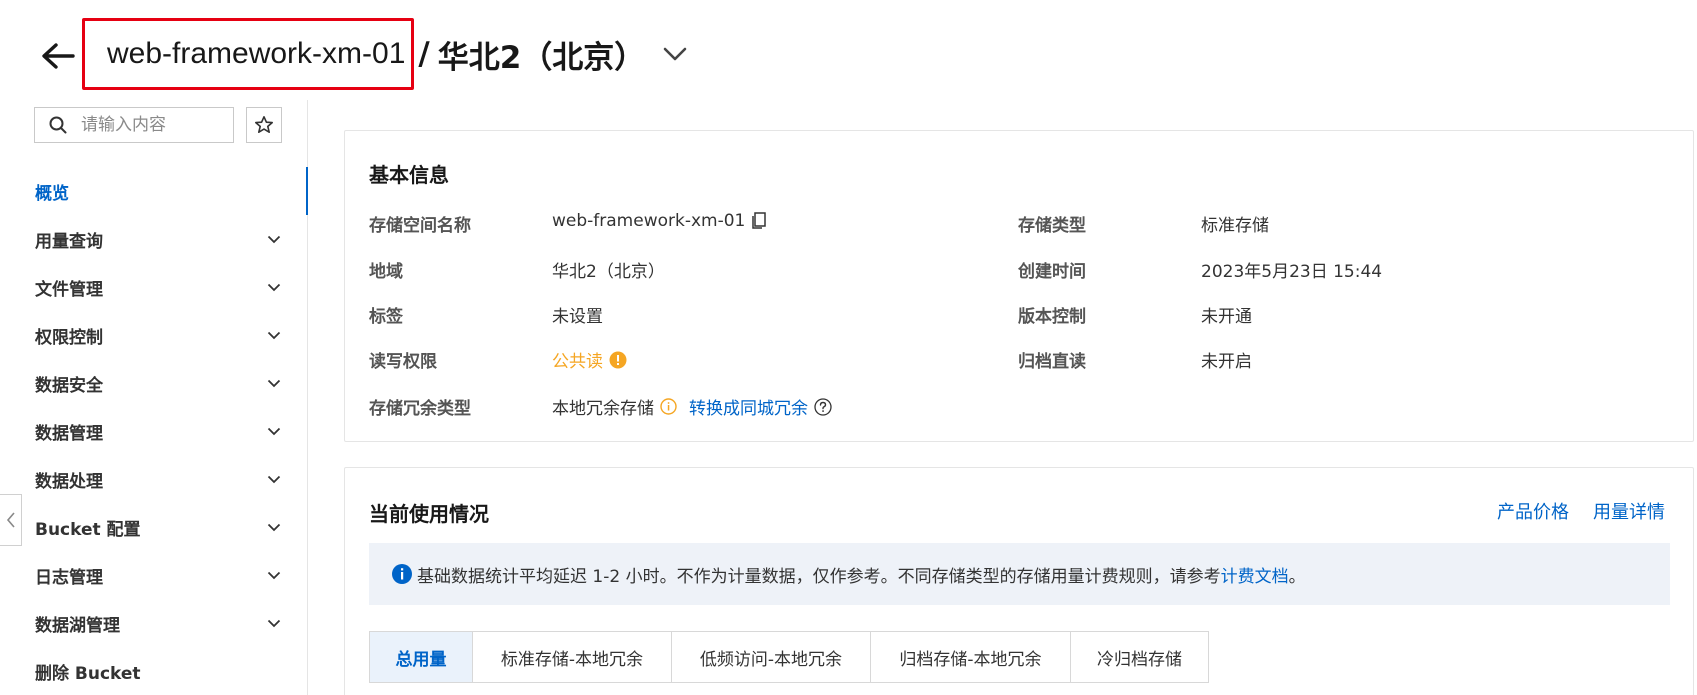  I want to click on sidebar-item-log-management: 日志管理, so click(153, 575).